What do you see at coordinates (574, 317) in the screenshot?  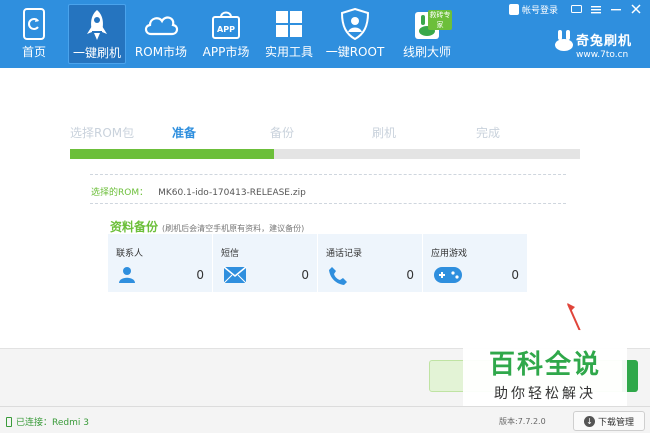 I see `pointer-arrow-icon` at bounding box center [574, 317].